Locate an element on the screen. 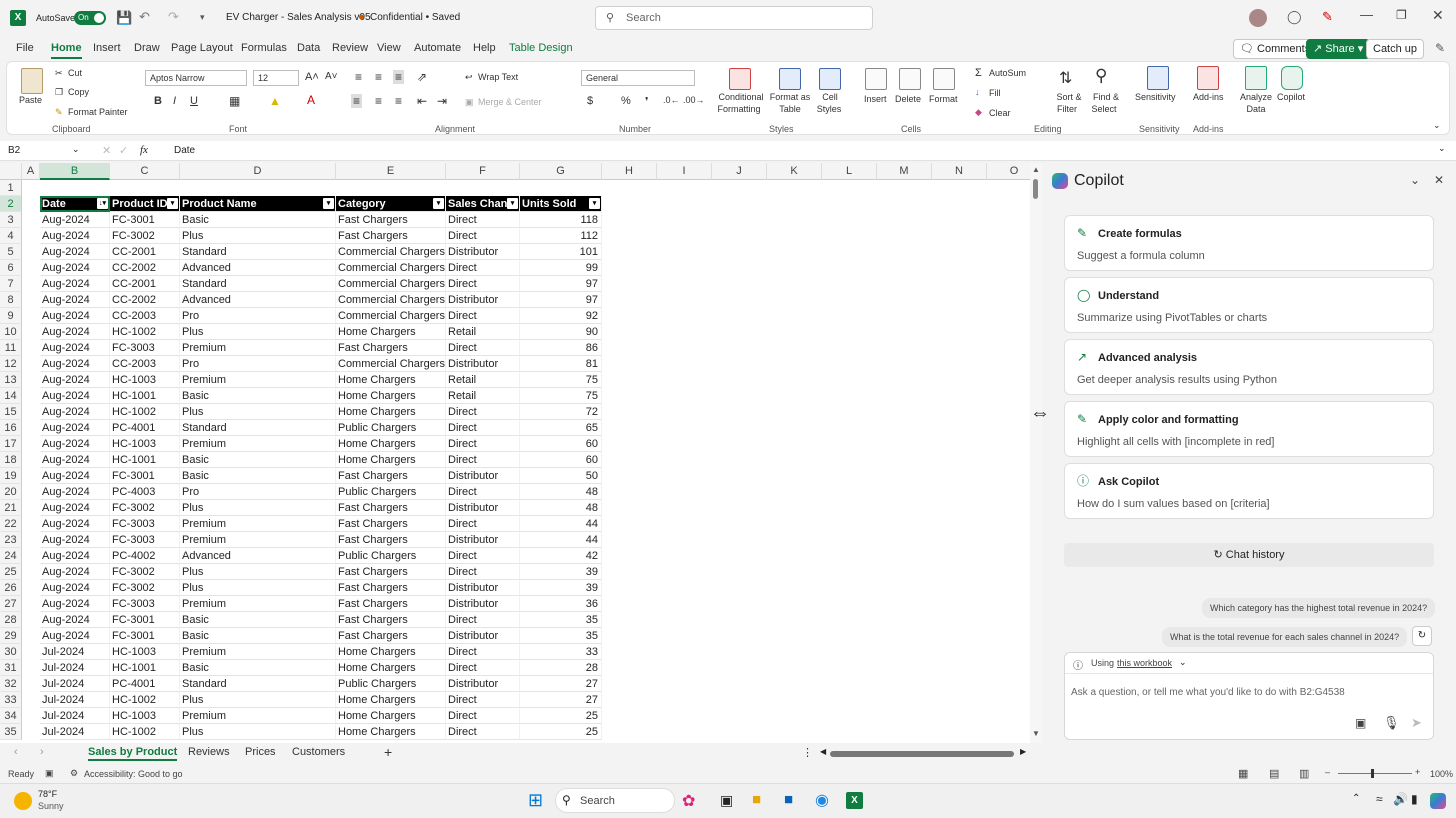 This screenshot has height=818, width=1456. scroll-right-icon: ▶ is located at coordinates (1023, 751).